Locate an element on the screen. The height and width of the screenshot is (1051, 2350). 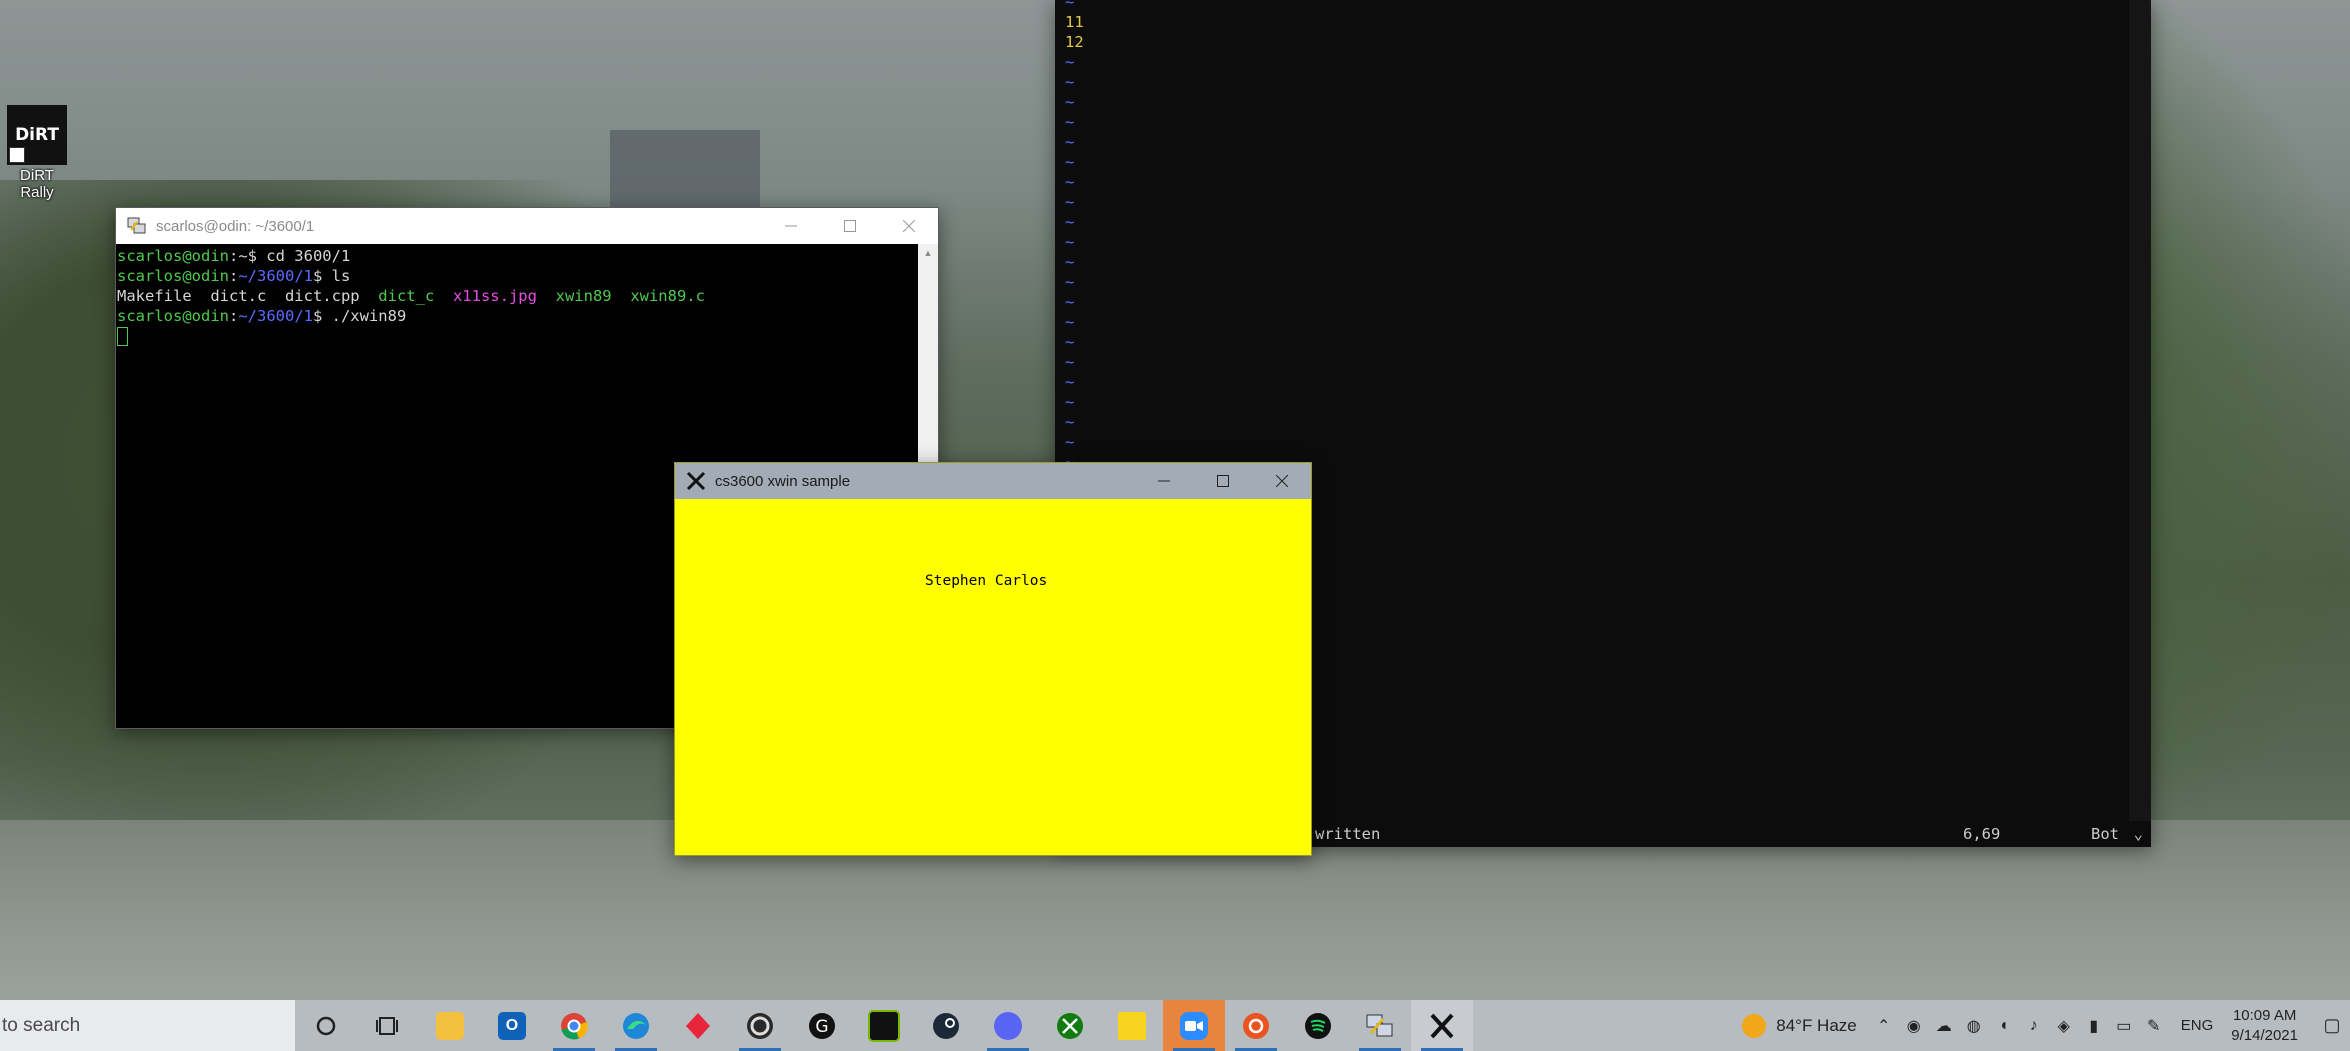
obs-icon is located at coordinates (760, 1025).